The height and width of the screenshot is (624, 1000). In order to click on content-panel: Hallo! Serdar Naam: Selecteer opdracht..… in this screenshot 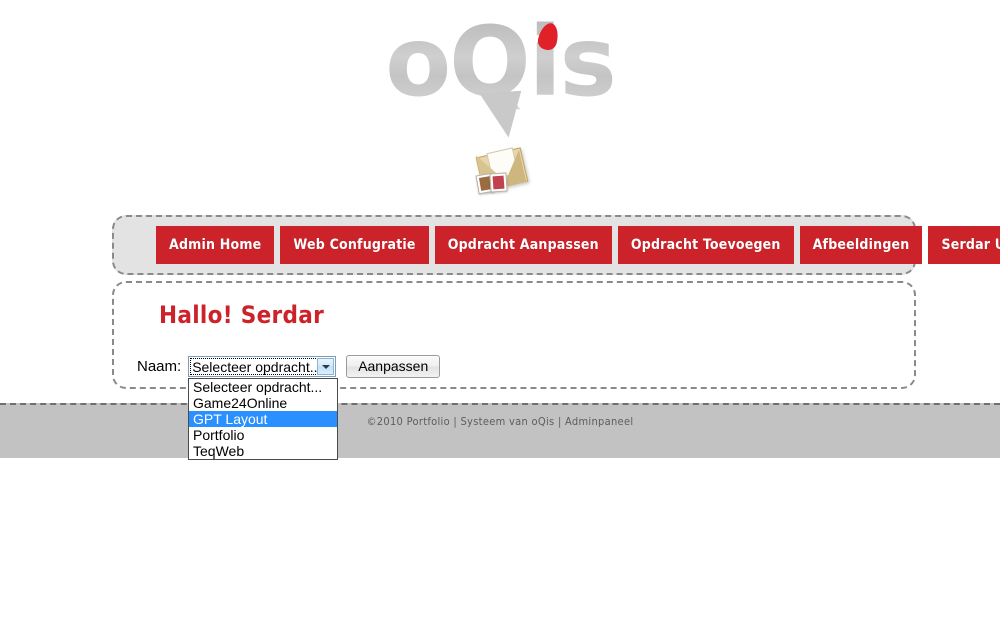, I will do `click(514, 335)`.